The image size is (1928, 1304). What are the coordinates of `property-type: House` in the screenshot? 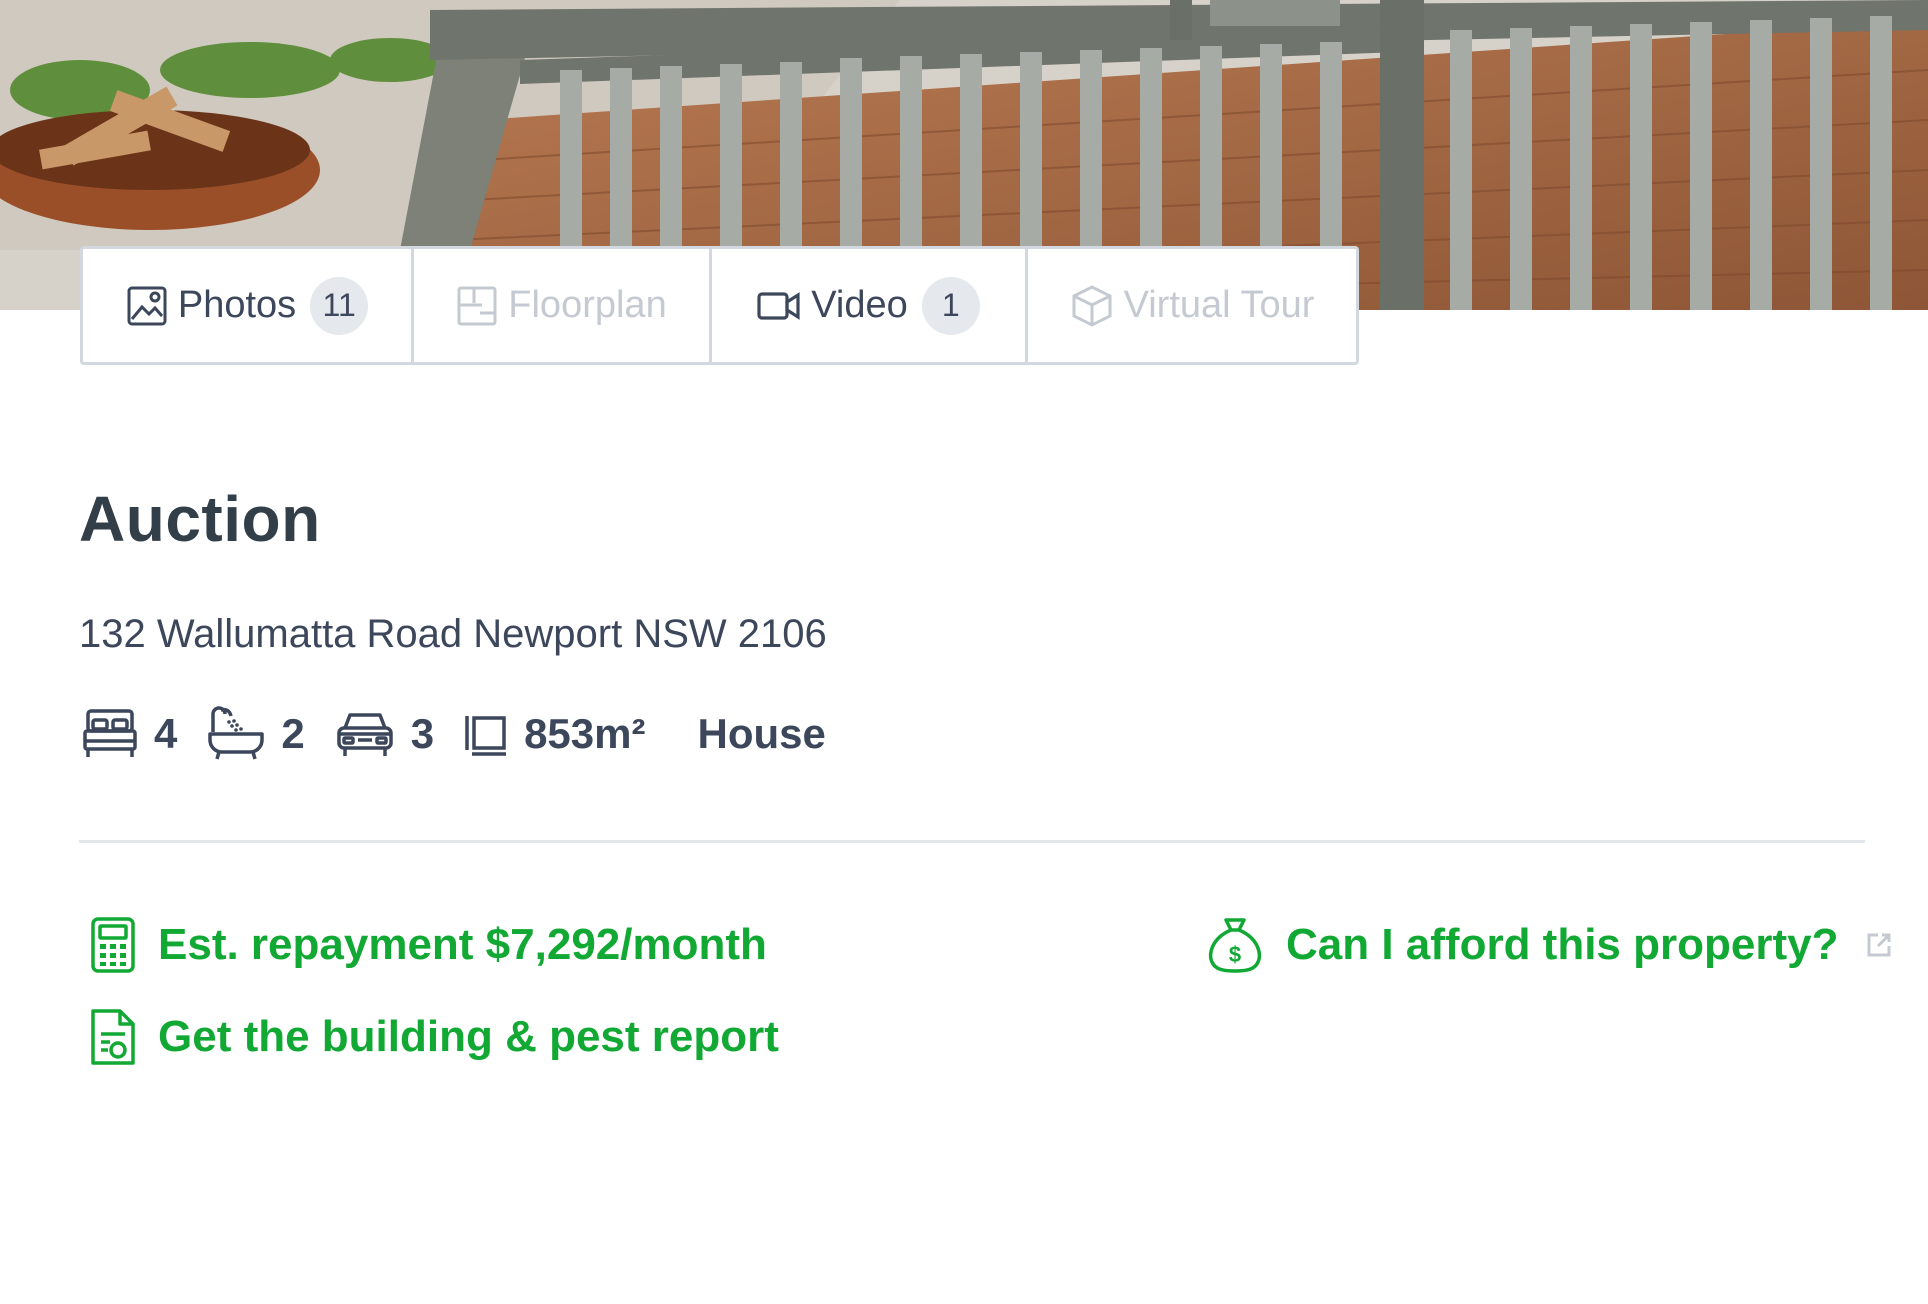 It's located at (761, 733).